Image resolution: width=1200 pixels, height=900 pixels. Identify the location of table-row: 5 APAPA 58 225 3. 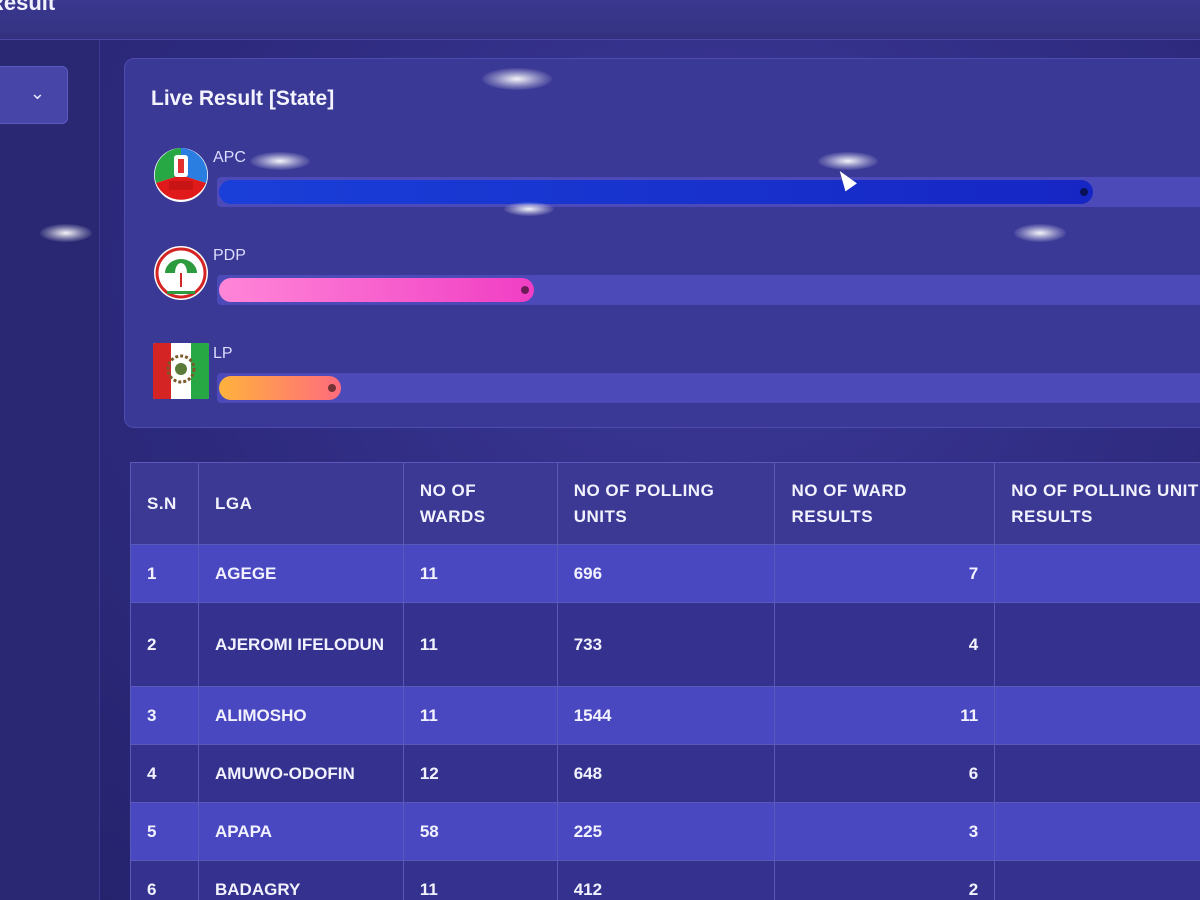
(665, 831).